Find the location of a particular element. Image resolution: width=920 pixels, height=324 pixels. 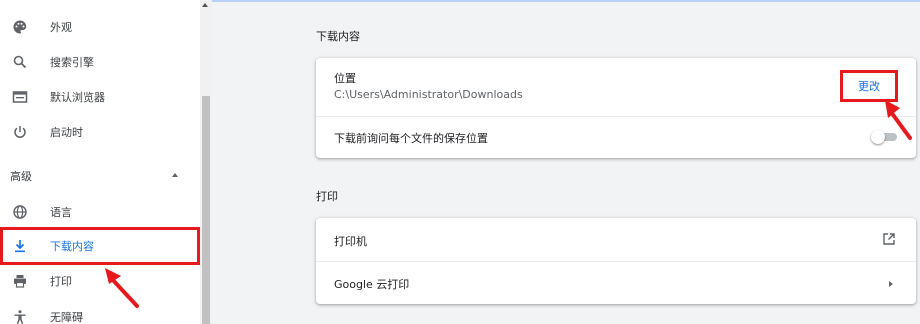

ask-before-download-toggle is located at coordinates (885, 137).